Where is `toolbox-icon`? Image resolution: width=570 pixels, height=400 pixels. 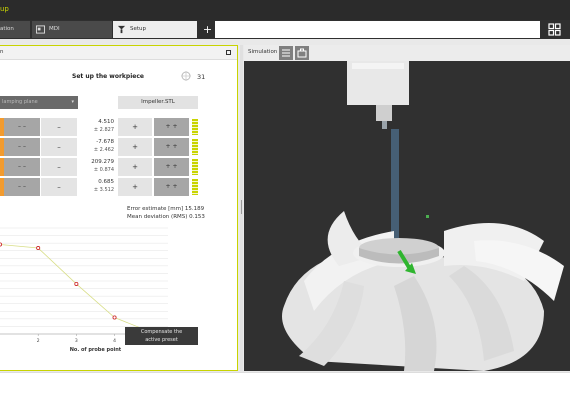 toolbox-icon is located at coordinates (302, 53).